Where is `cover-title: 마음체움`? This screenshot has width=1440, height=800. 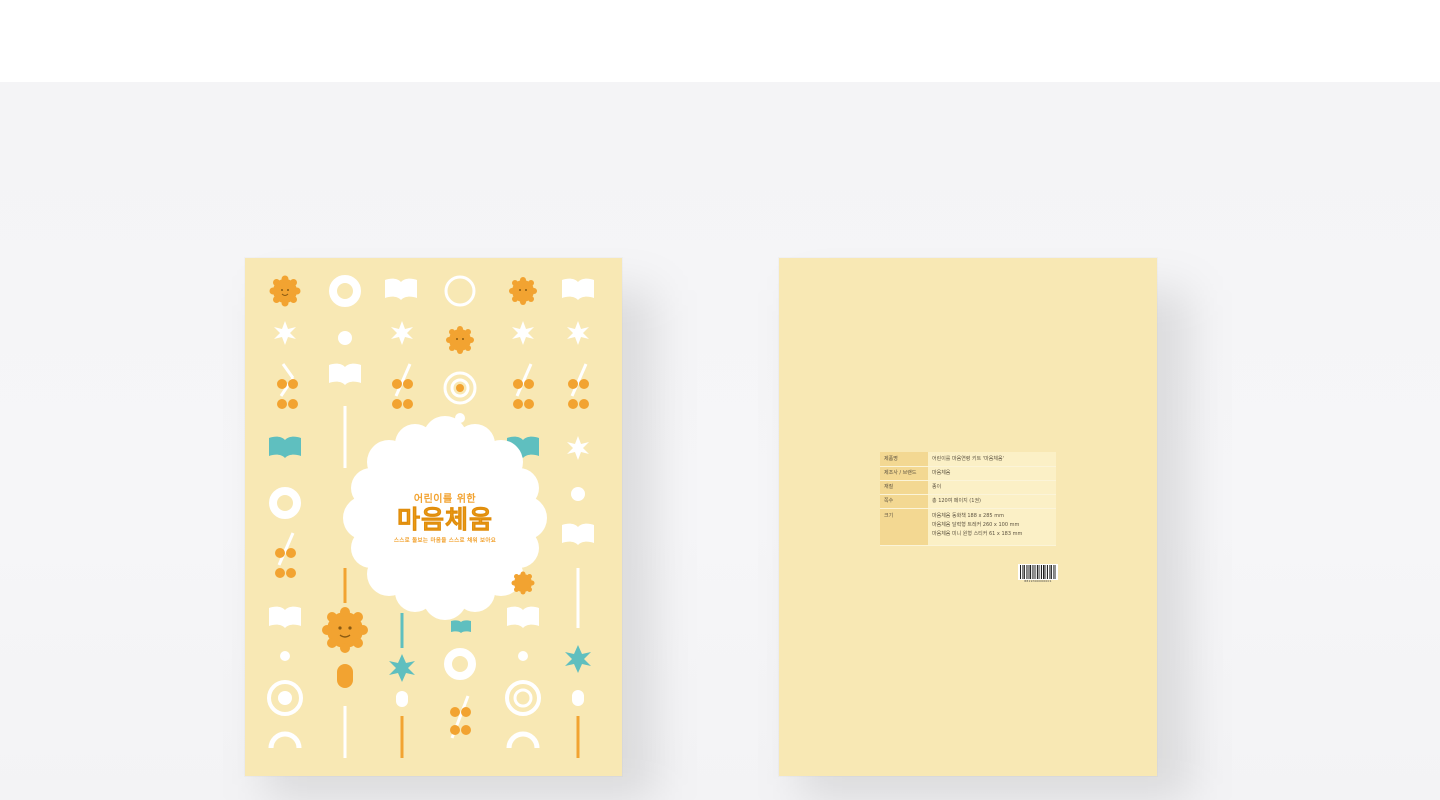
cover-title: 마음체움 is located at coordinates (444, 520).